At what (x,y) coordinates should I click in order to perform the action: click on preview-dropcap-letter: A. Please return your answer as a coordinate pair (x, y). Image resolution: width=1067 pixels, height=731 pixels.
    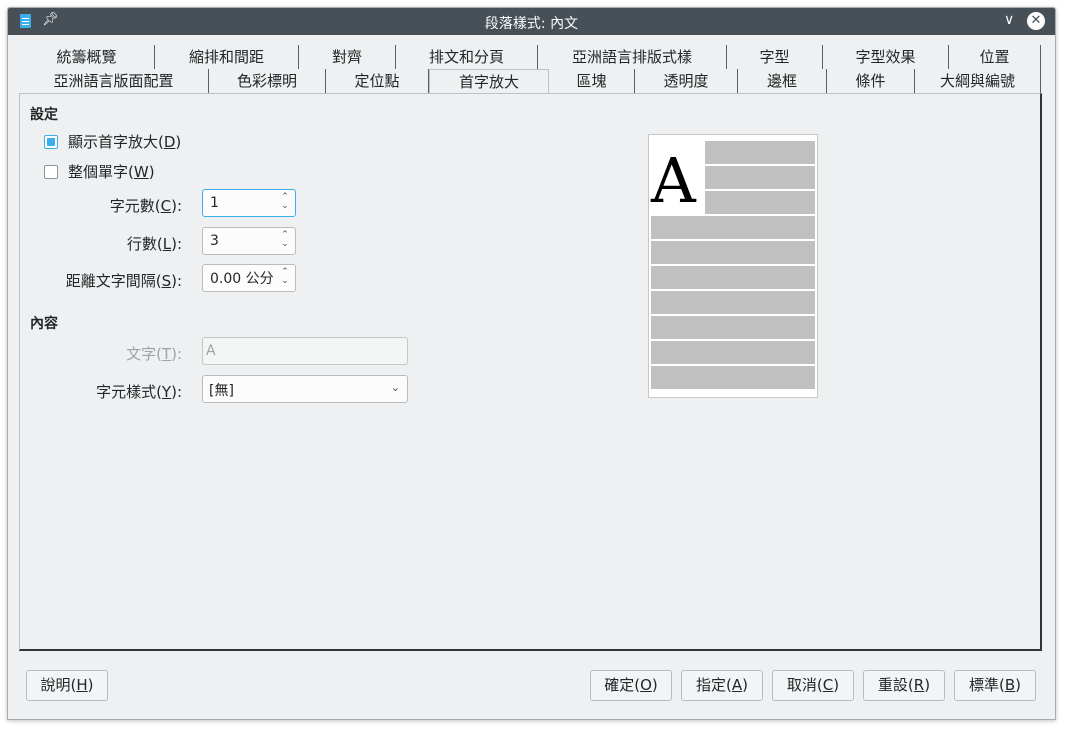
    Looking at the image, I should click on (673, 180).